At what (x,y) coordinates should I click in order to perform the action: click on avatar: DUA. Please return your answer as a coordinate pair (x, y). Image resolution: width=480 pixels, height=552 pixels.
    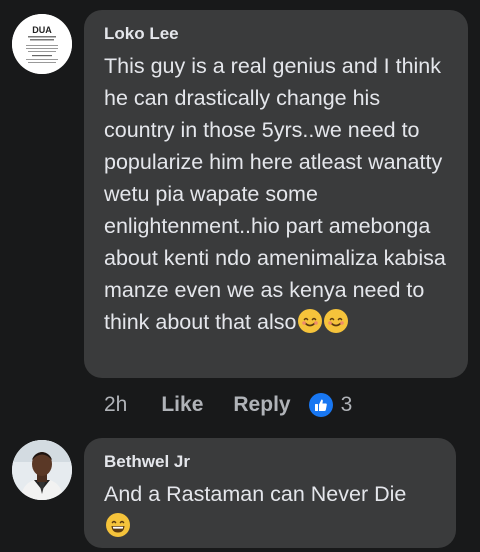
    Looking at the image, I should click on (42, 44).